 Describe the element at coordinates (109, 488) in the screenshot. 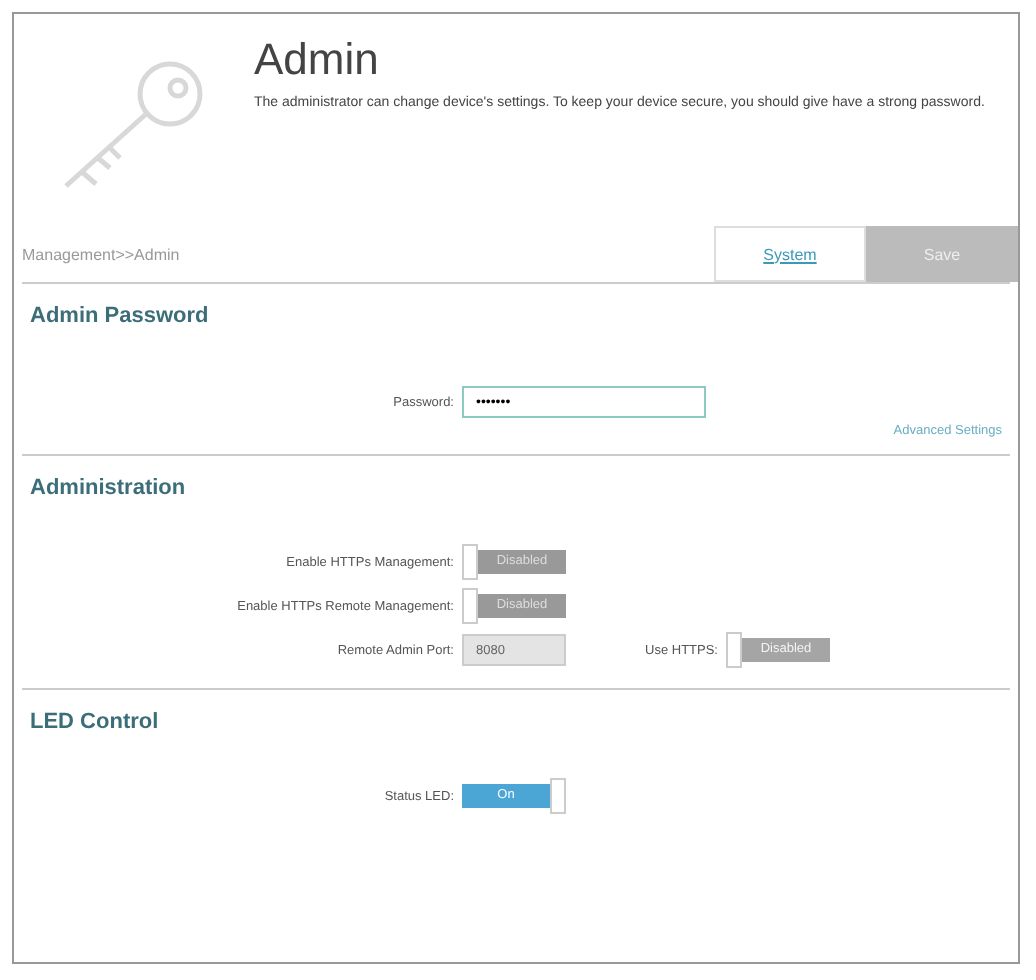

I see `section-title: Administration` at that location.